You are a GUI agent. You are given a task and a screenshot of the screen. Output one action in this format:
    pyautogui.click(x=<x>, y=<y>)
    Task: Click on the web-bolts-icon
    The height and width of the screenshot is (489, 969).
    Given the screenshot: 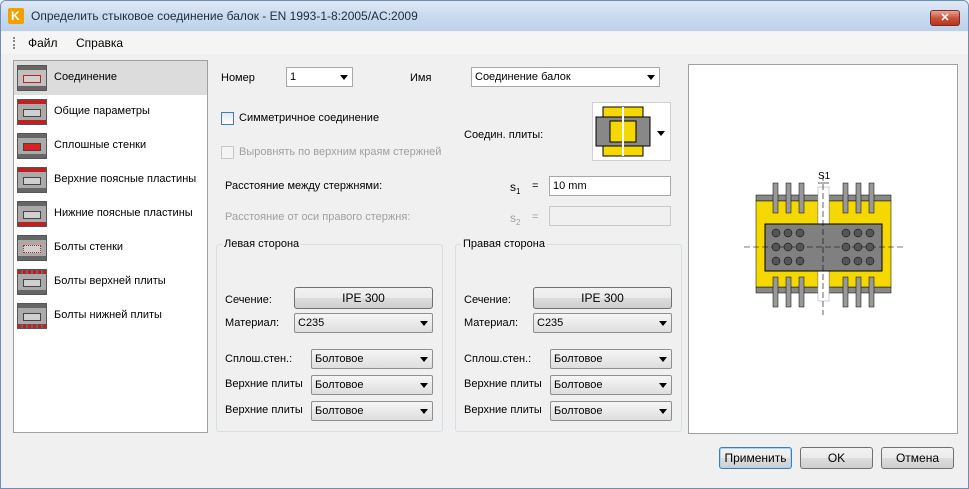 What is the action you would take?
    pyautogui.click(x=32, y=248)
    